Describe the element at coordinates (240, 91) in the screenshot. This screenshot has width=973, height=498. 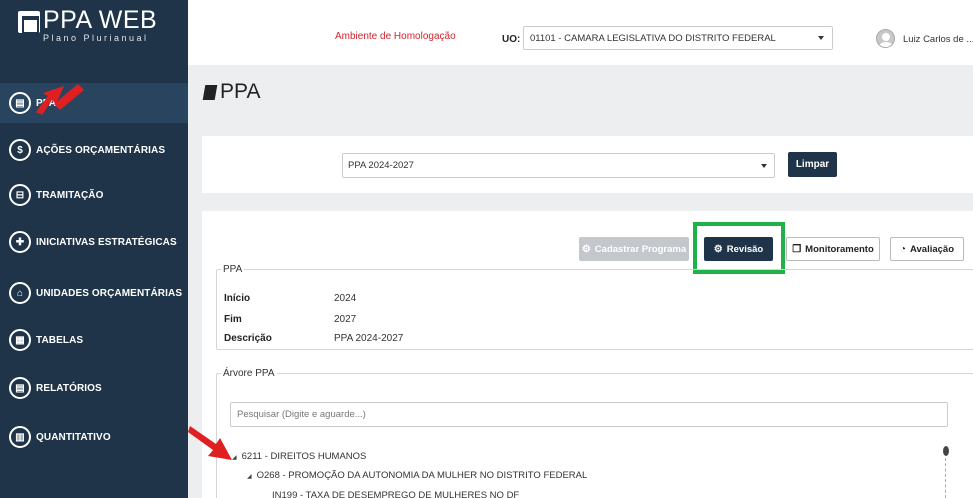
I see `page-title-text: PPA` at that location.